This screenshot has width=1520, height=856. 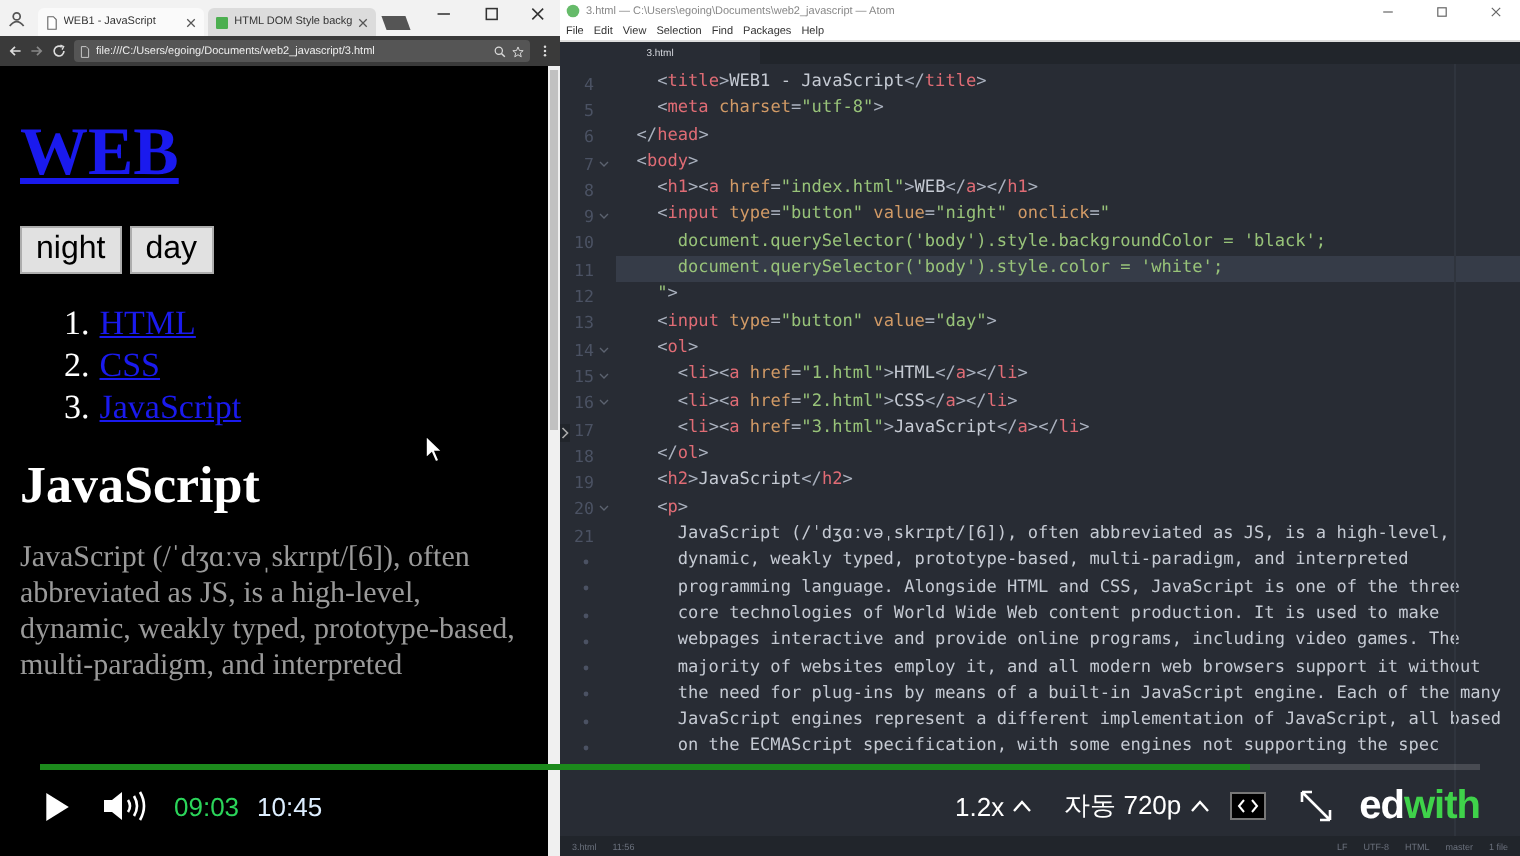 What do you see at coordinates (491, 13) in the screenshot?
I see `maximize-icon` at bounding box center [491, 13].